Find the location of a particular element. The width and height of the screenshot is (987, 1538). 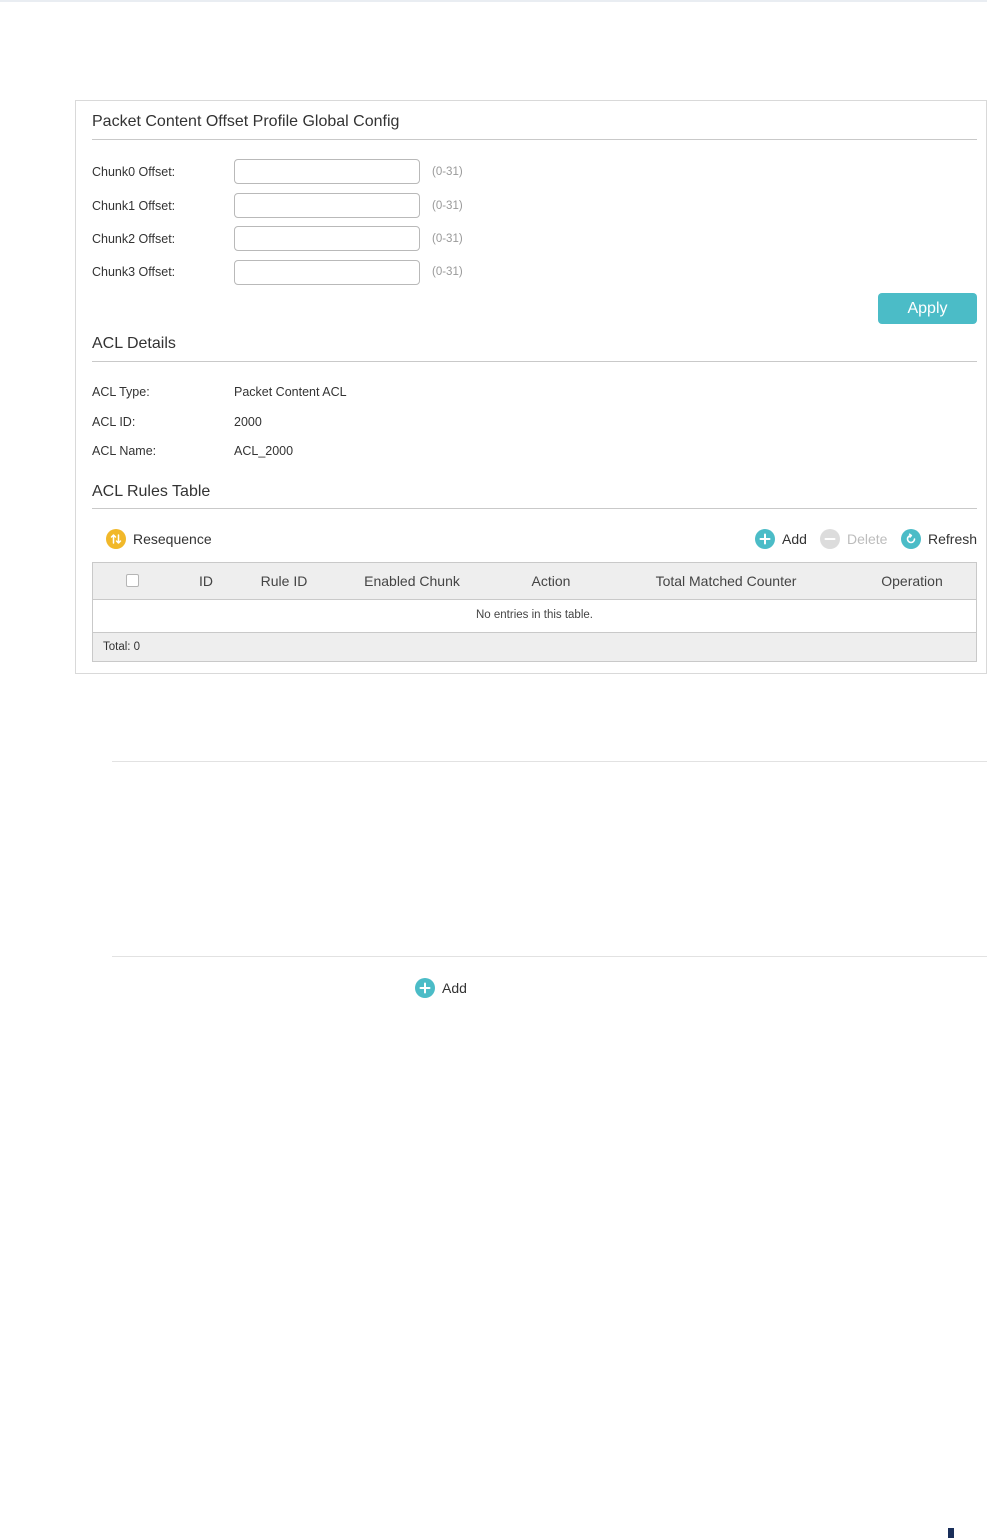

refresh-label: Refresh is located at coordinates (953, 539).